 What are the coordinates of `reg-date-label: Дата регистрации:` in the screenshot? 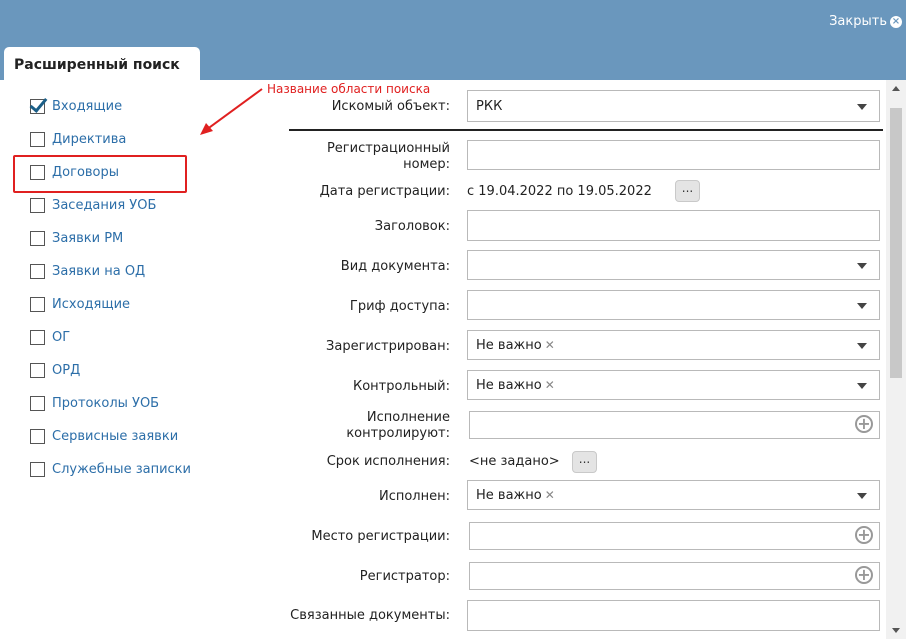 It's located at (384, 191).